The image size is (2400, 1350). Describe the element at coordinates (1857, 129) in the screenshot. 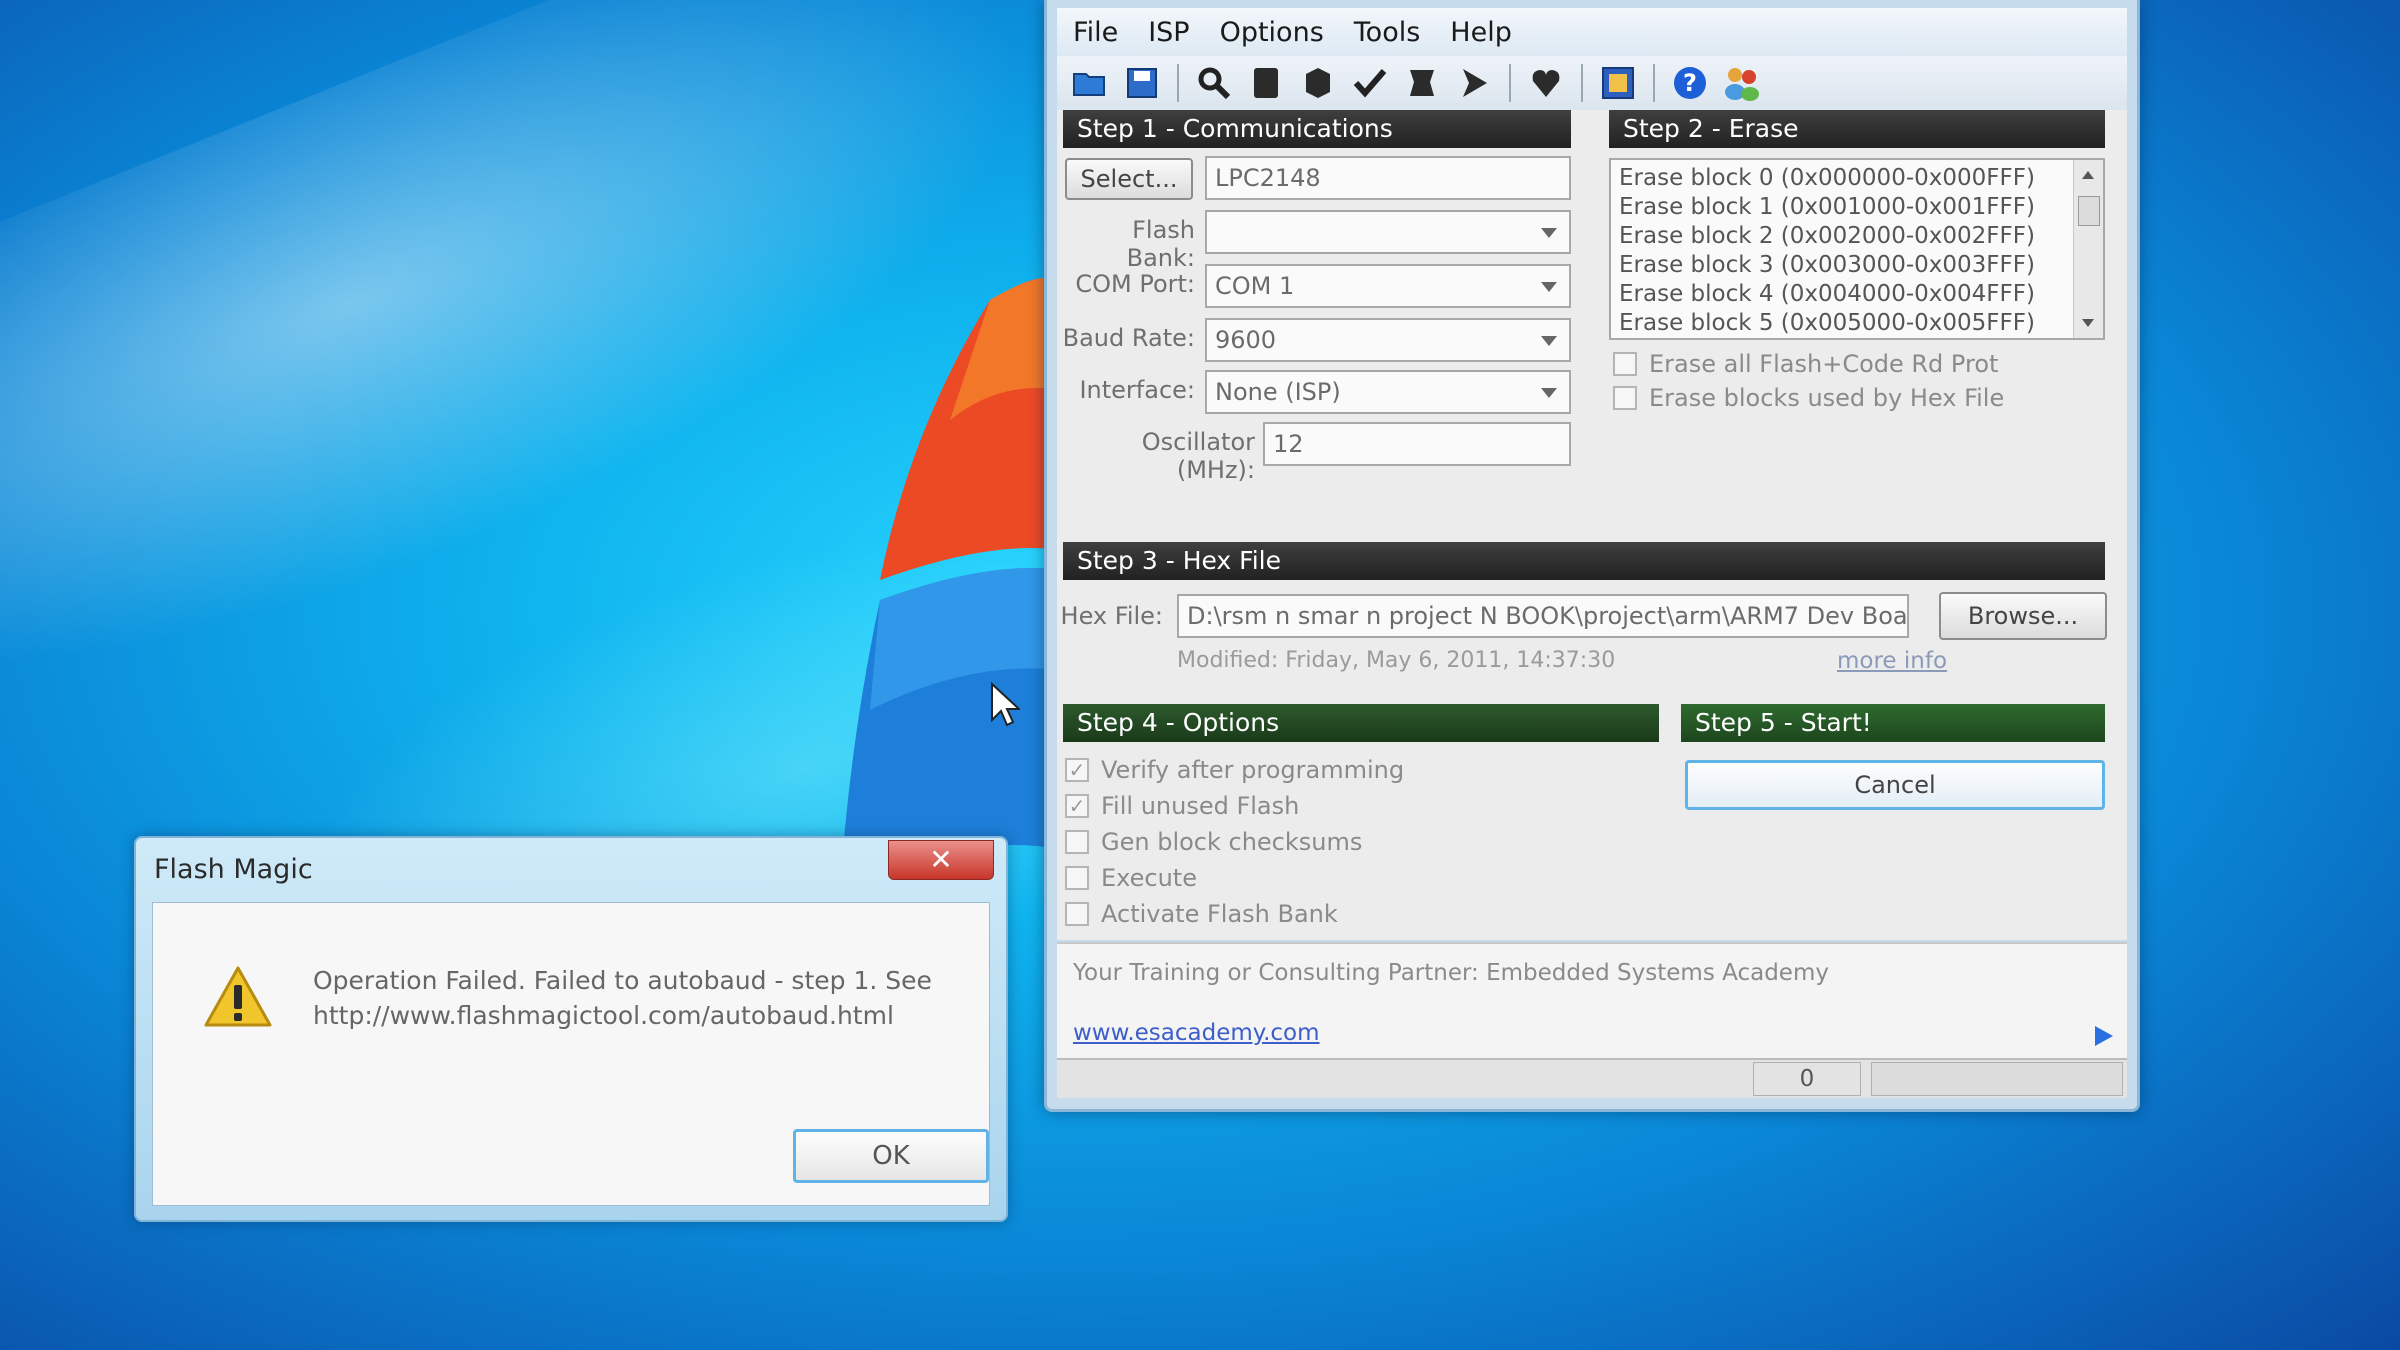

I see `step2-header: Step 2 - Erase` at that location.